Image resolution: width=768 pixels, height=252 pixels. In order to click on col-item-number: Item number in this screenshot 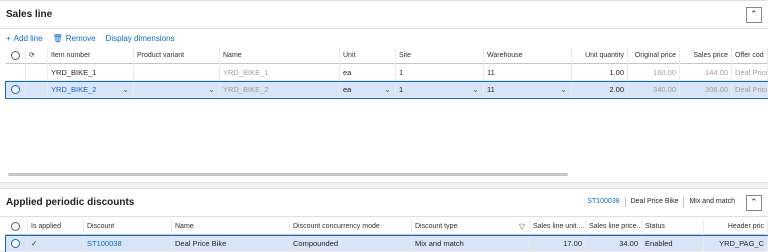, I will do `click(91, 56)`.